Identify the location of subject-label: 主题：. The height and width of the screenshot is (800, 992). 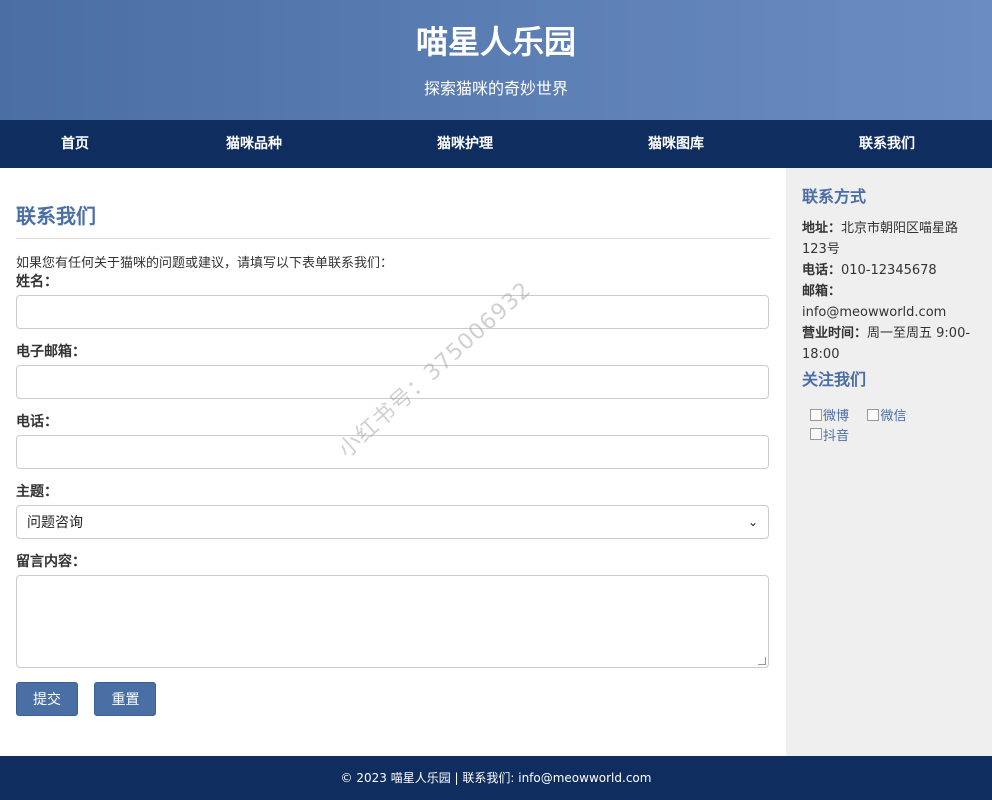
(37, 492).